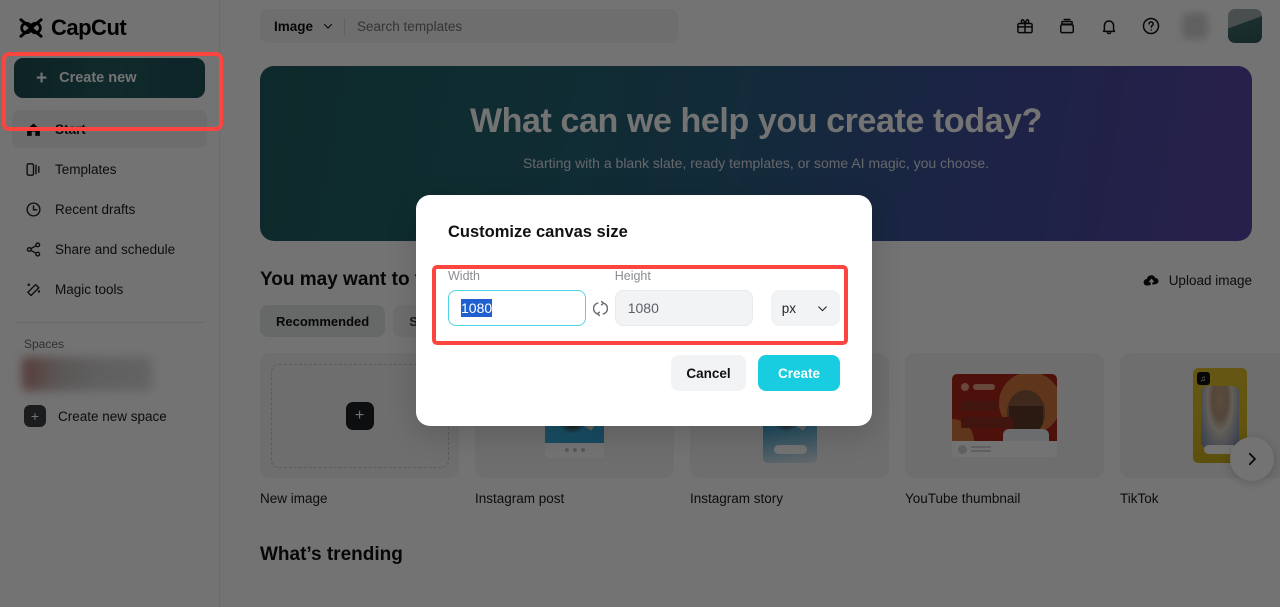  Describe the element at coordinates (520, 498) in the screenshot. I see `card-label: Instagram post` at that location.